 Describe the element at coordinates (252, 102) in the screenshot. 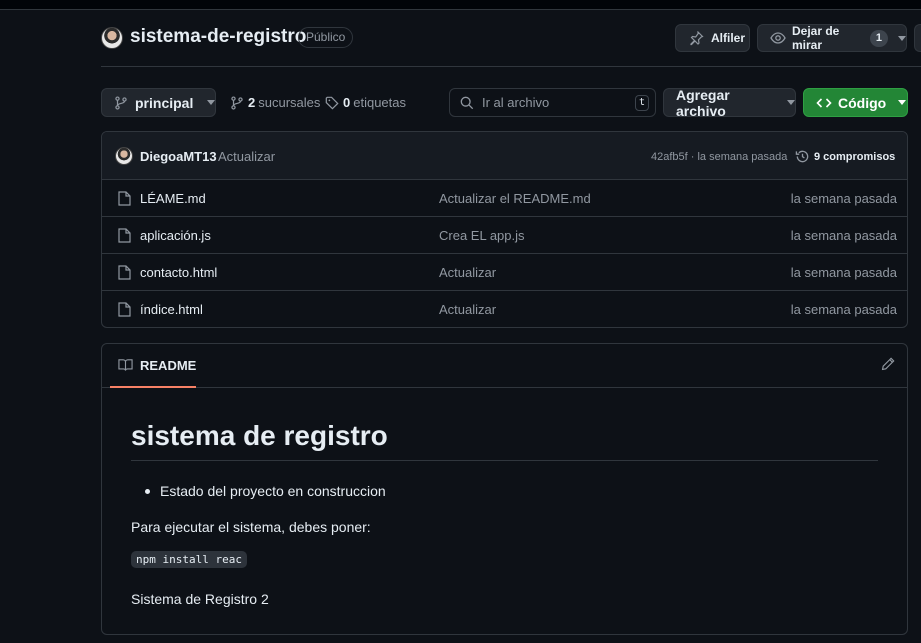

I see `branches-count: 2` at that location.